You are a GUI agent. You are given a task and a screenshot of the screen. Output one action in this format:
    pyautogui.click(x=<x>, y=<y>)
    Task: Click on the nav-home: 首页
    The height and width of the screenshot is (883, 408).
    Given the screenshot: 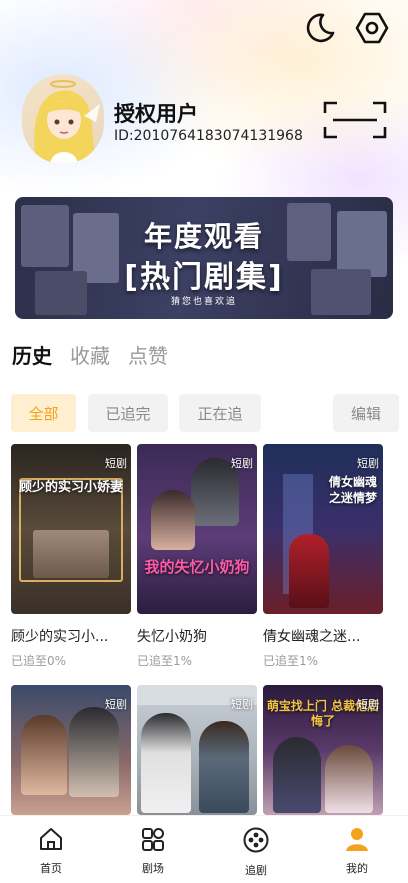 What is the action you would take?
    pyautogui.click(x=51, y=851)
    